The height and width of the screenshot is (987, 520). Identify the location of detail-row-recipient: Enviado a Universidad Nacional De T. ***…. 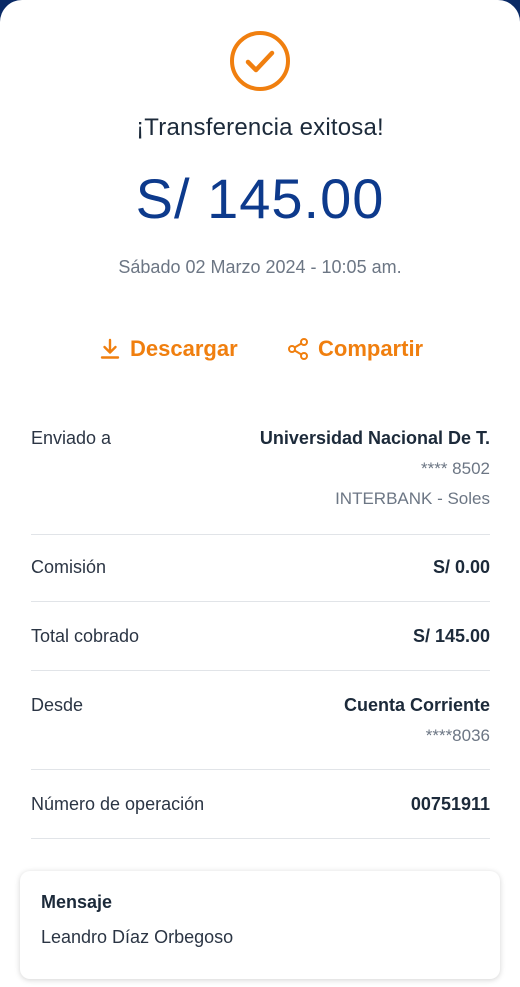
(260, 473).